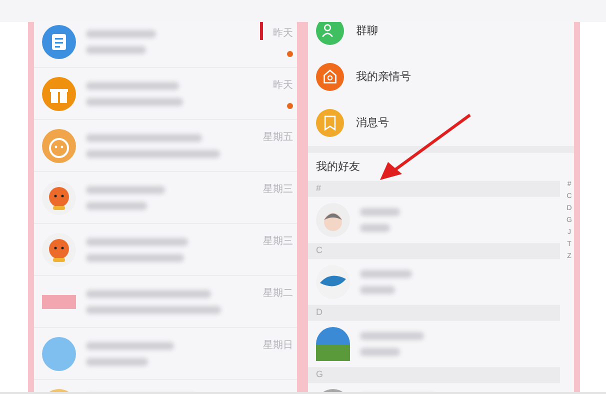 The width and height of the screenshot is (606, 404). Describe the element at coordinates (278, 345) in the screenshot. I see `chat-time: 星期日` at that location.